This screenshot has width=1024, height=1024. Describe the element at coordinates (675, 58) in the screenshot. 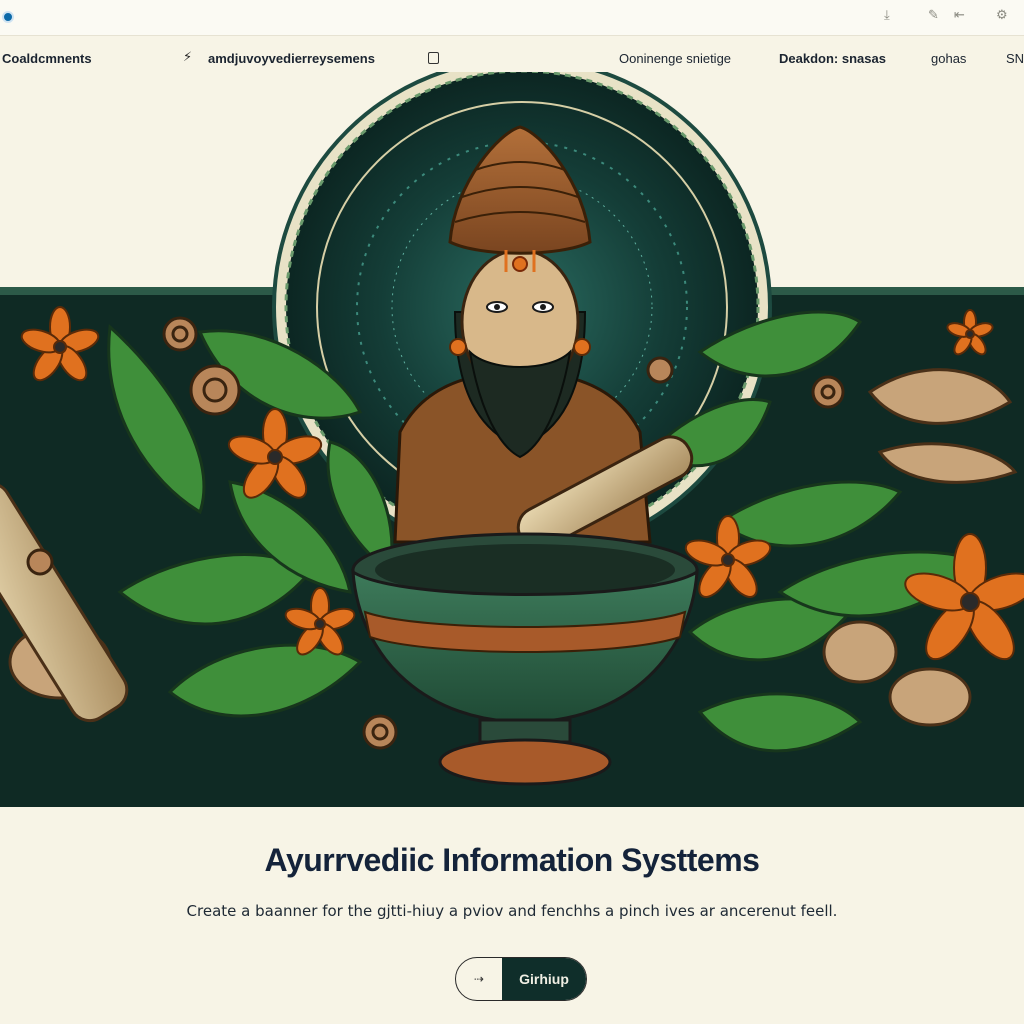

I see `nav-link-1: Ooninenge snietige` at that location.